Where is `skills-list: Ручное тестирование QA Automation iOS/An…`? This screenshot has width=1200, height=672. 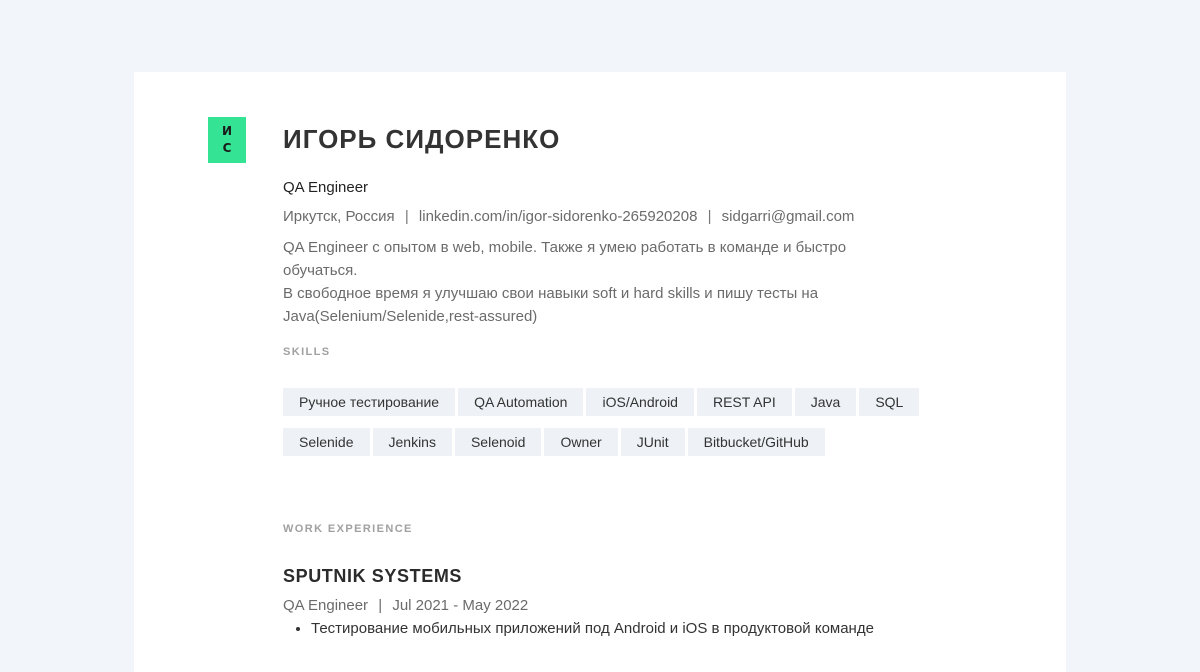 skills-list: Ручное тестирование QA Automation iOS/An… is located at coordinates (603, 422).